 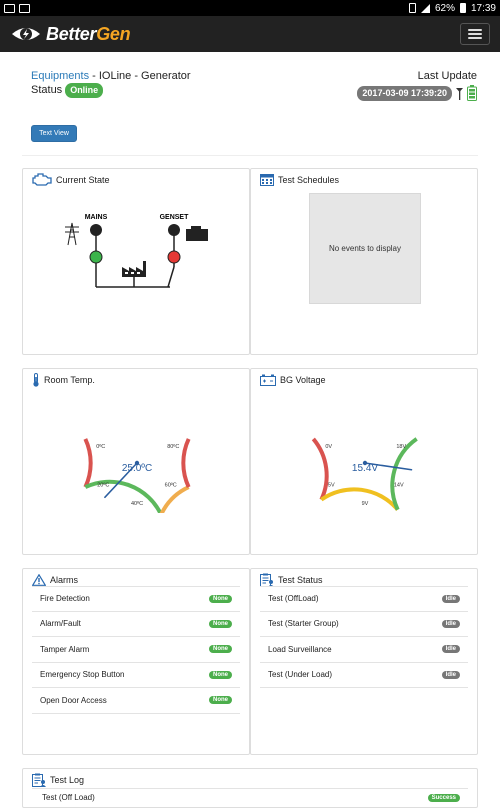 I want to click on test-log-item: Test (Off Load), so click(x=68, y=797).